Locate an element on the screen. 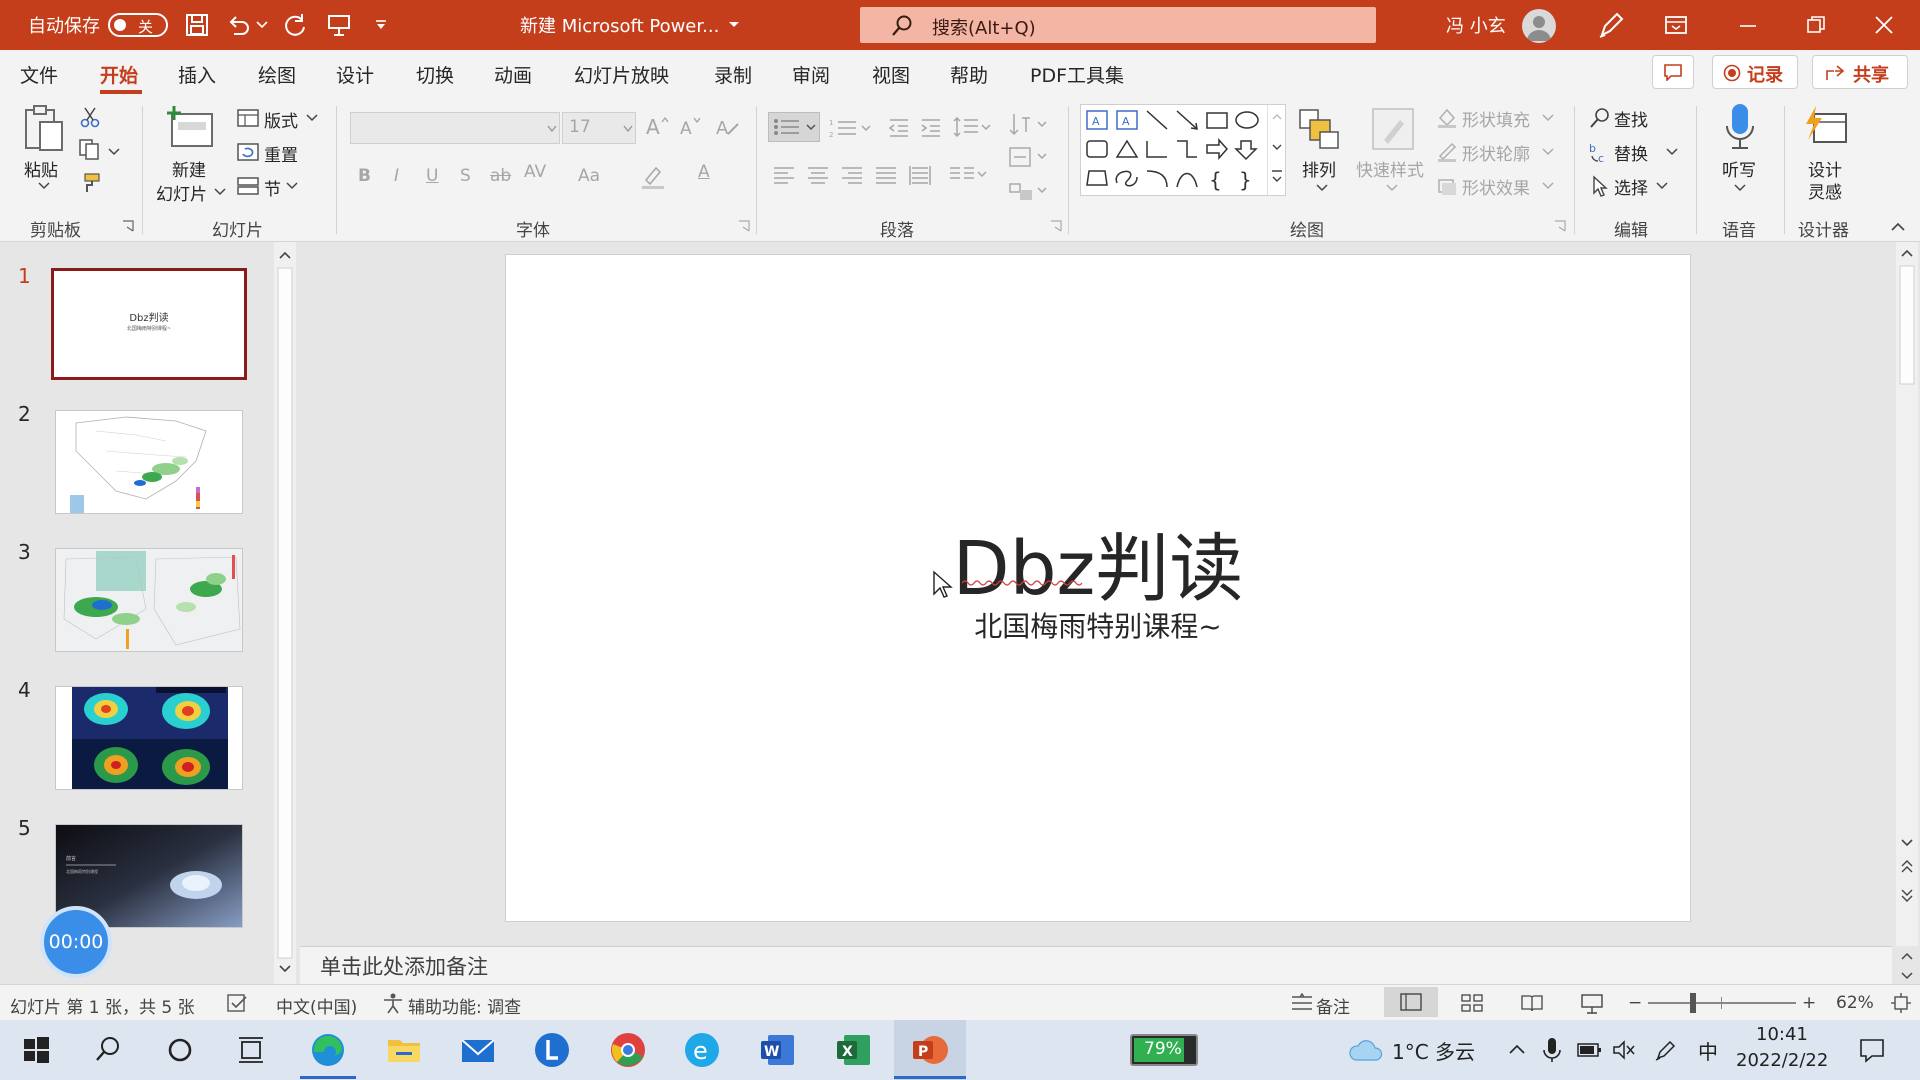 Image resolution: width=1920 pixels, height=1080 pixels. align-left-icon is located at coordinates (785, 175).